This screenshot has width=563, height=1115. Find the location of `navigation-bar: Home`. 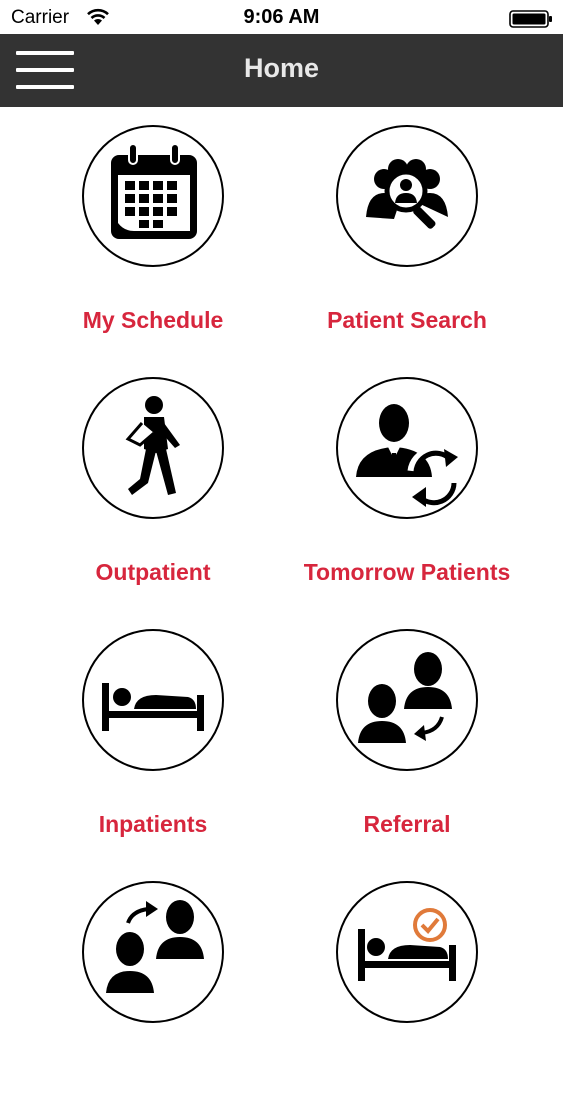

navigation-bar: Home is located at coordinates (281, 70).